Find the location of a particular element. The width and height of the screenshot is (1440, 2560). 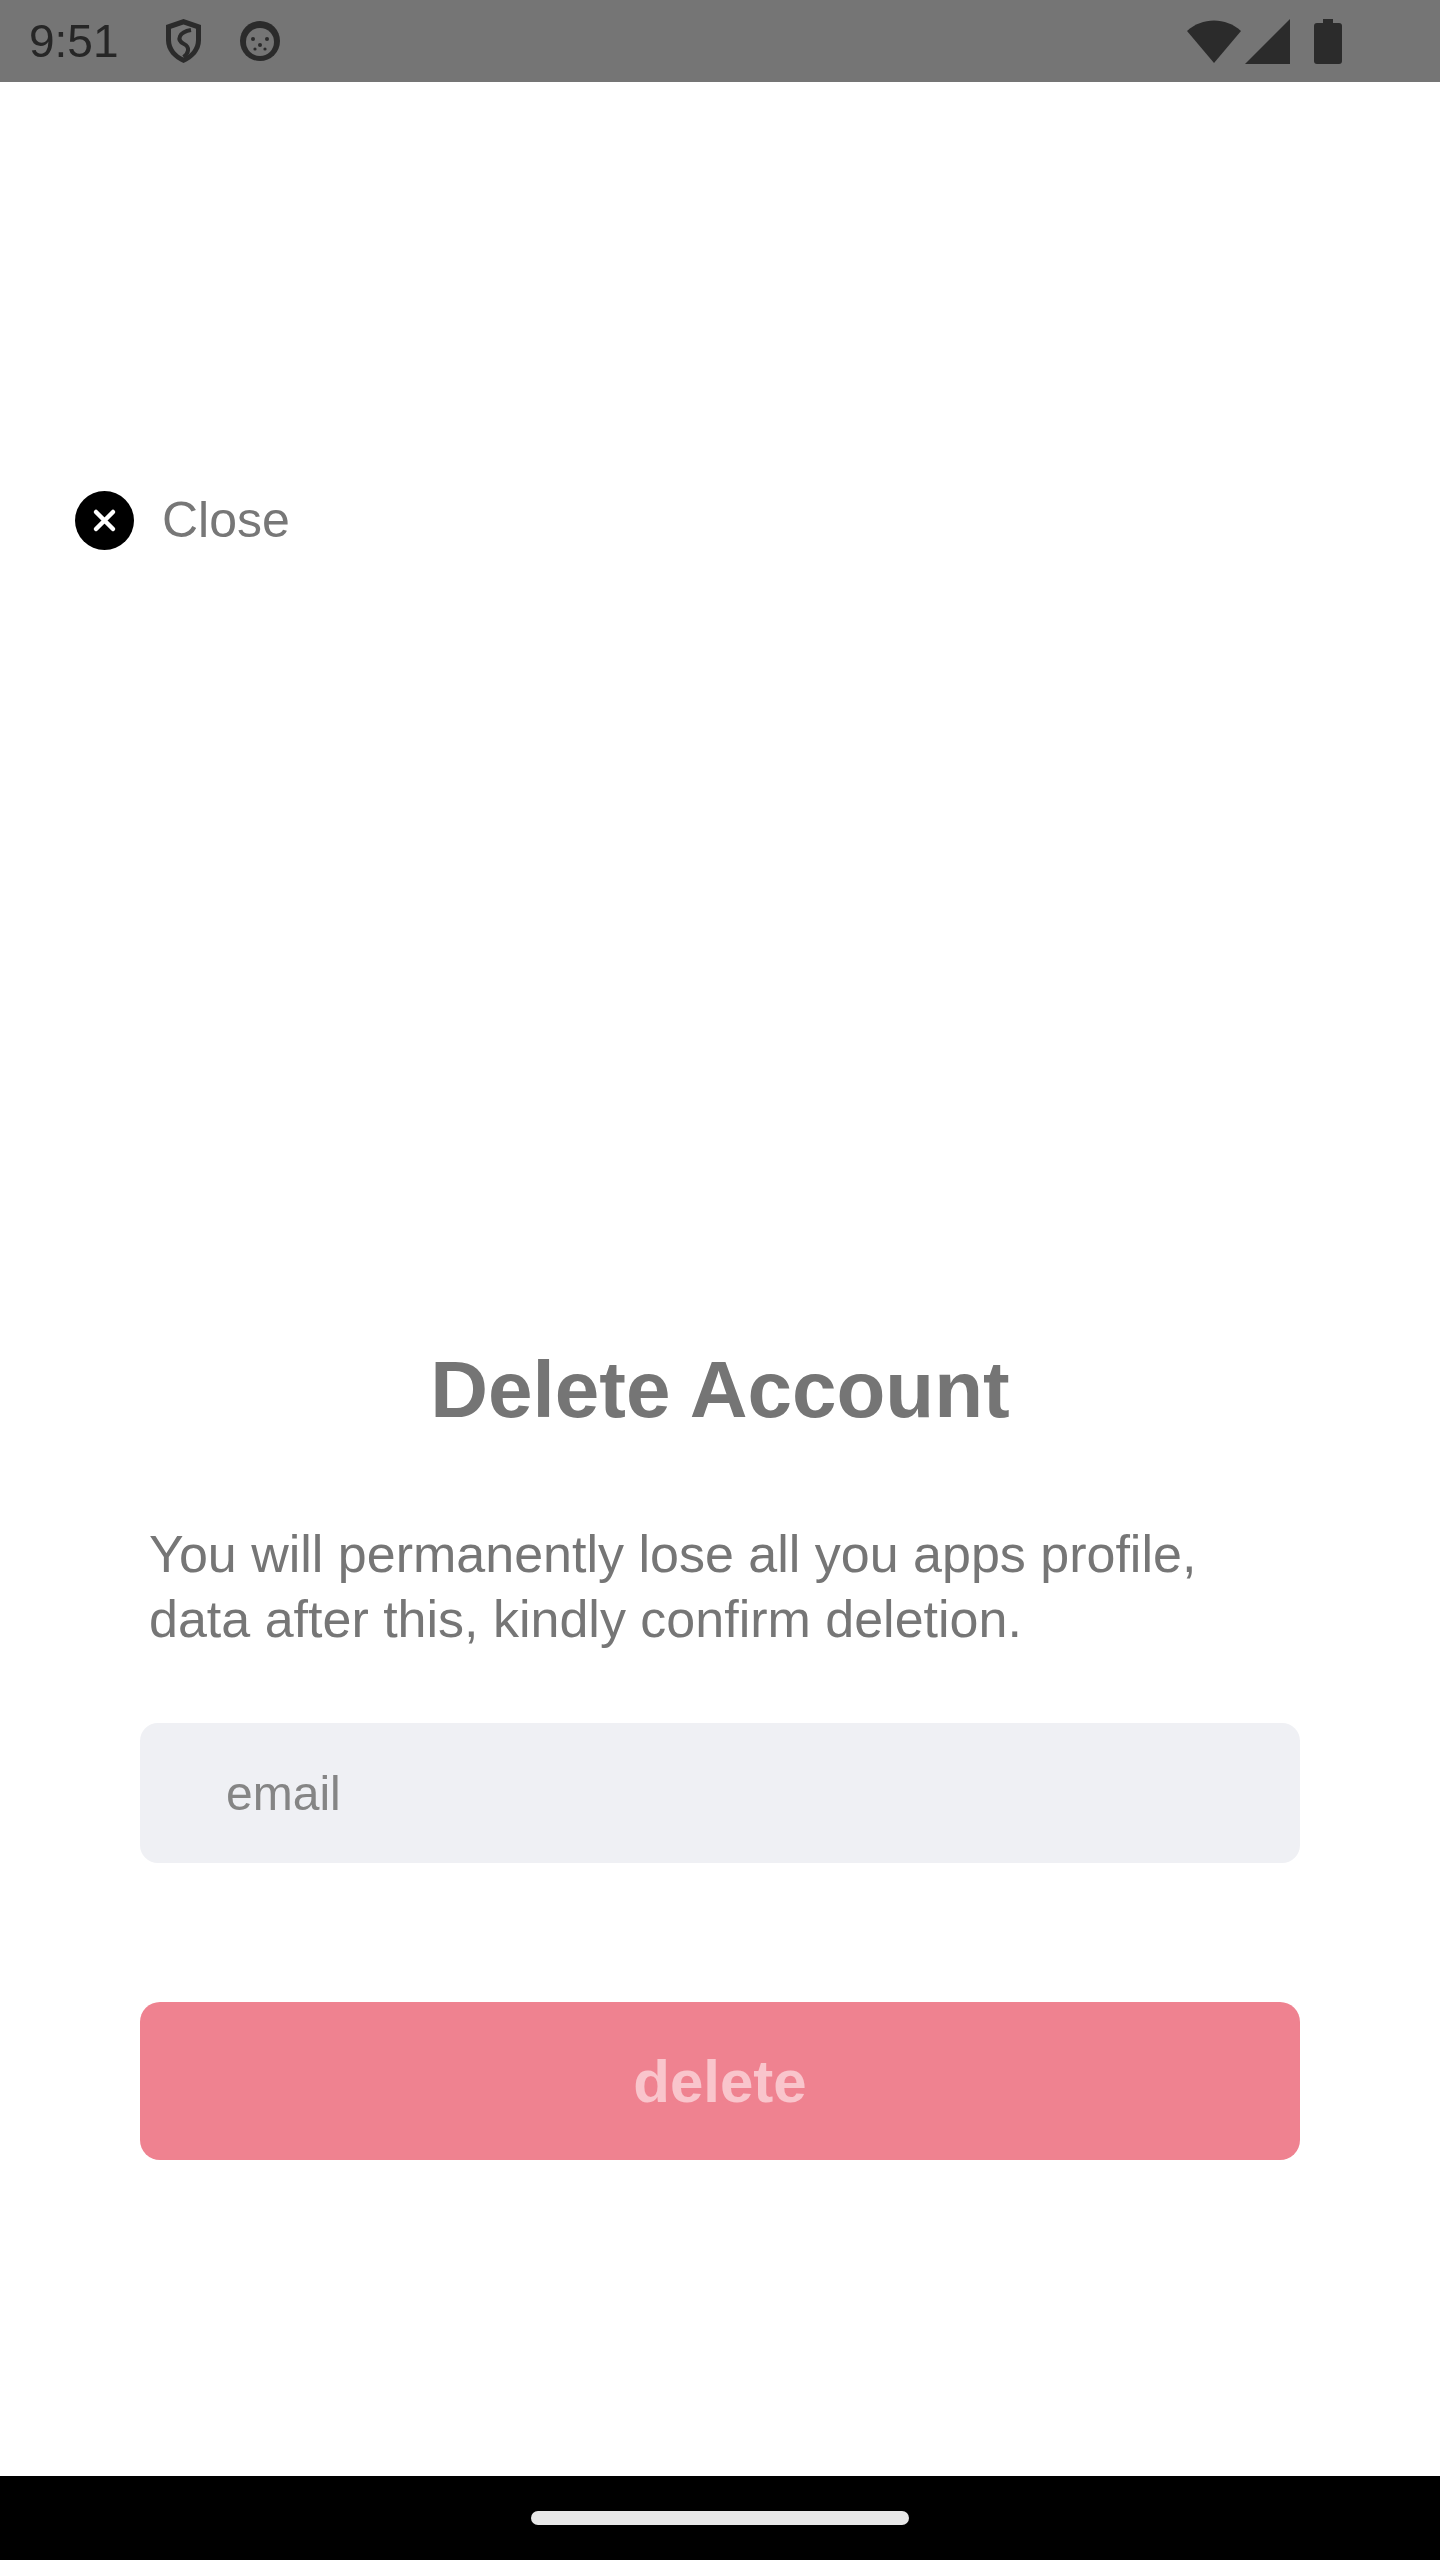

signal-icon is located at coordinates (1267, 41).